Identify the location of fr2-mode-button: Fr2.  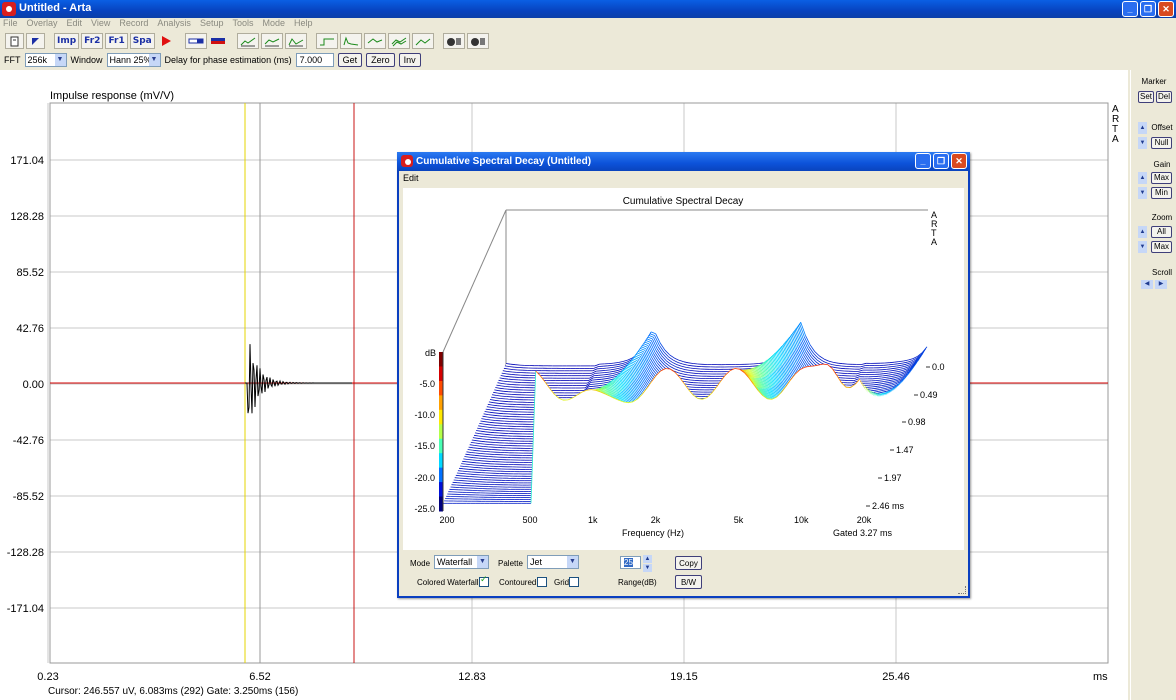
(92, 41).